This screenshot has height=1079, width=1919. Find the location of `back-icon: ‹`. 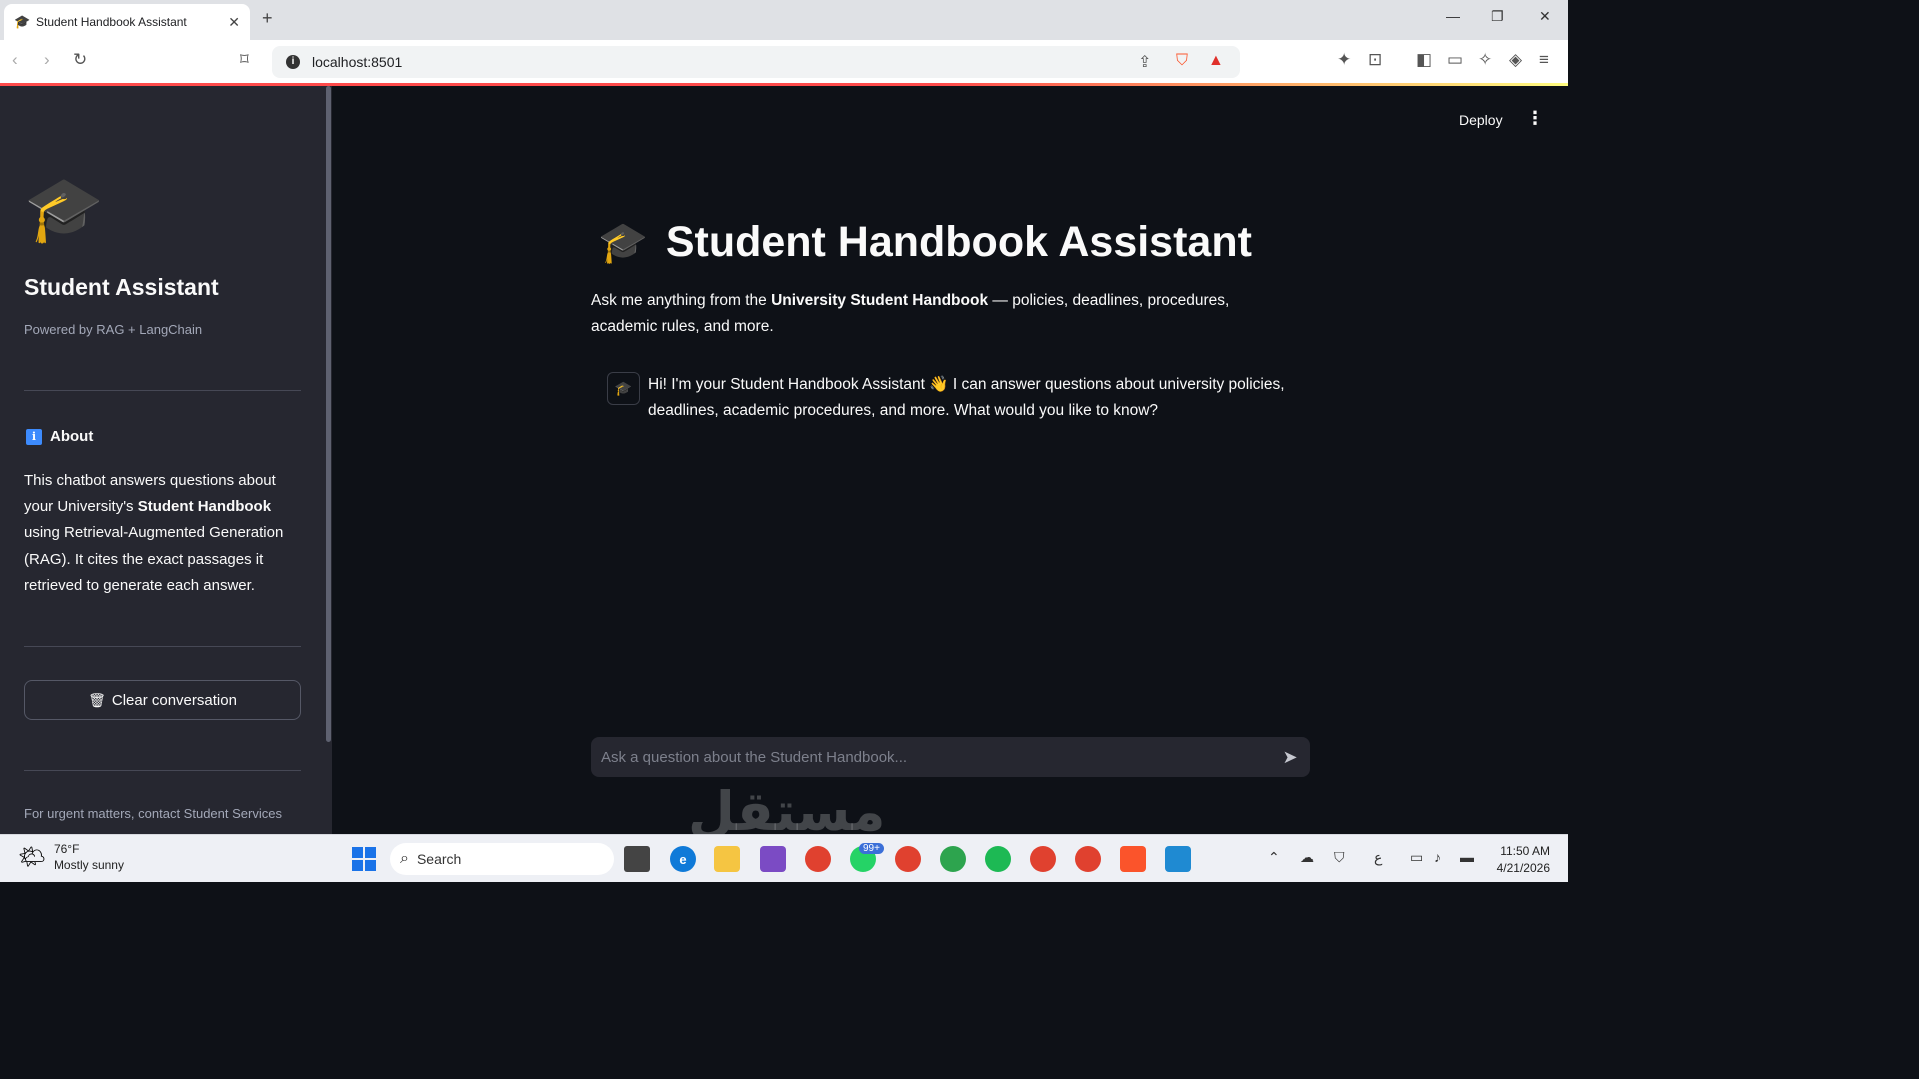

back-icon: ‹ is located at coordinates (15, 60).